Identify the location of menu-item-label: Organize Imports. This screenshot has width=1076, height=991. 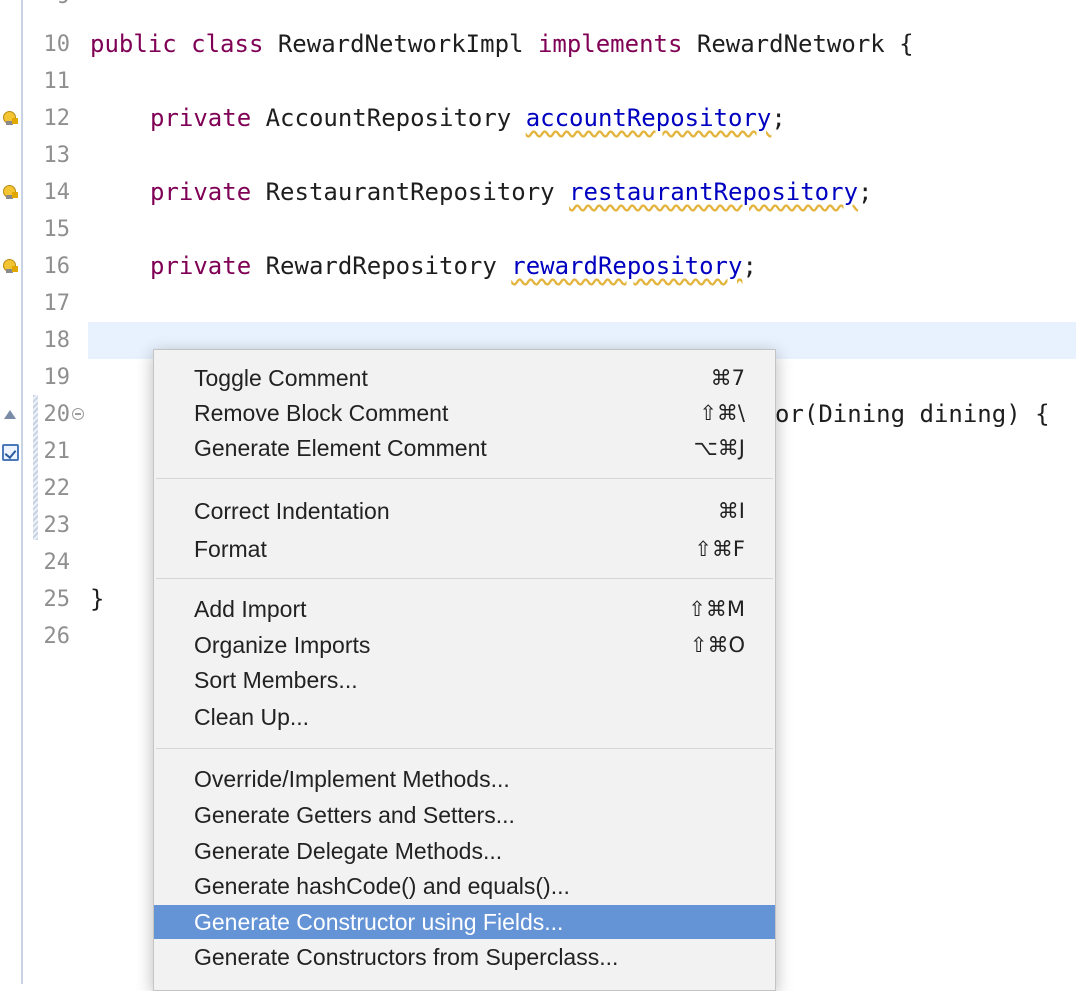
(282, 645).